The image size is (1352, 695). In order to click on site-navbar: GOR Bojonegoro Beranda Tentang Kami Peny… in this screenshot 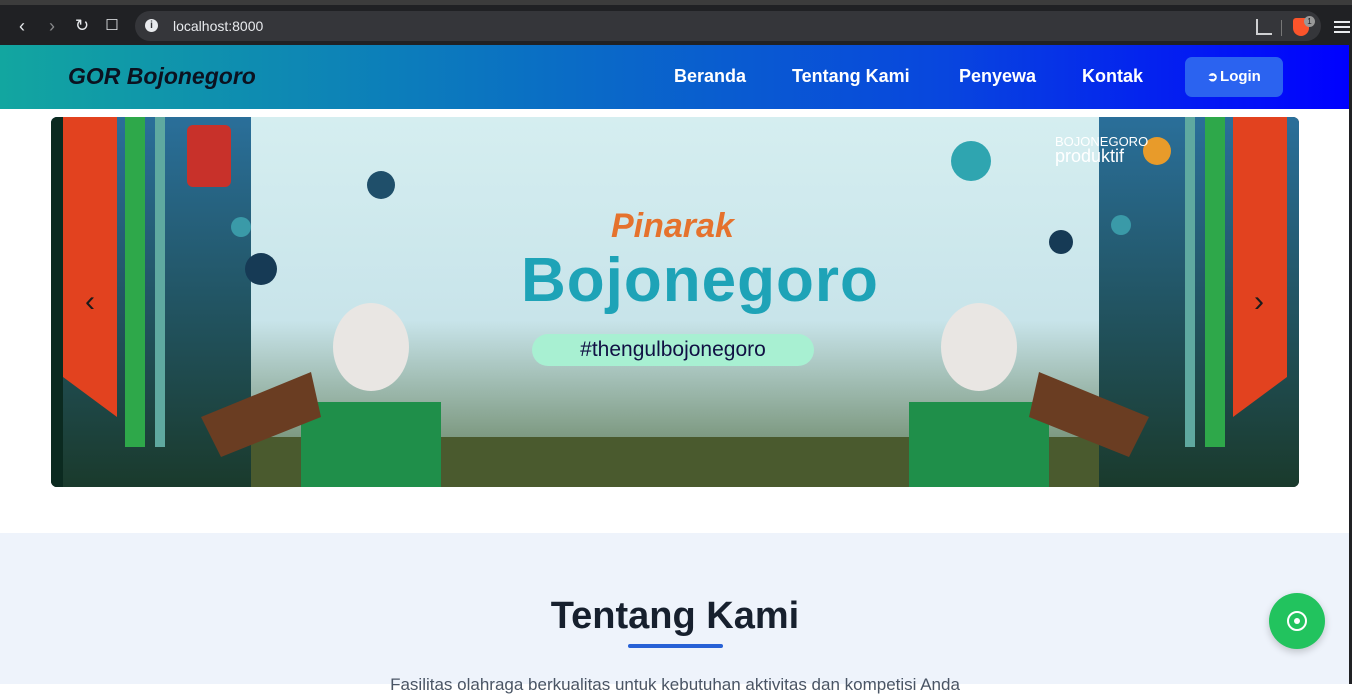, I will do `click(675, 77)`.